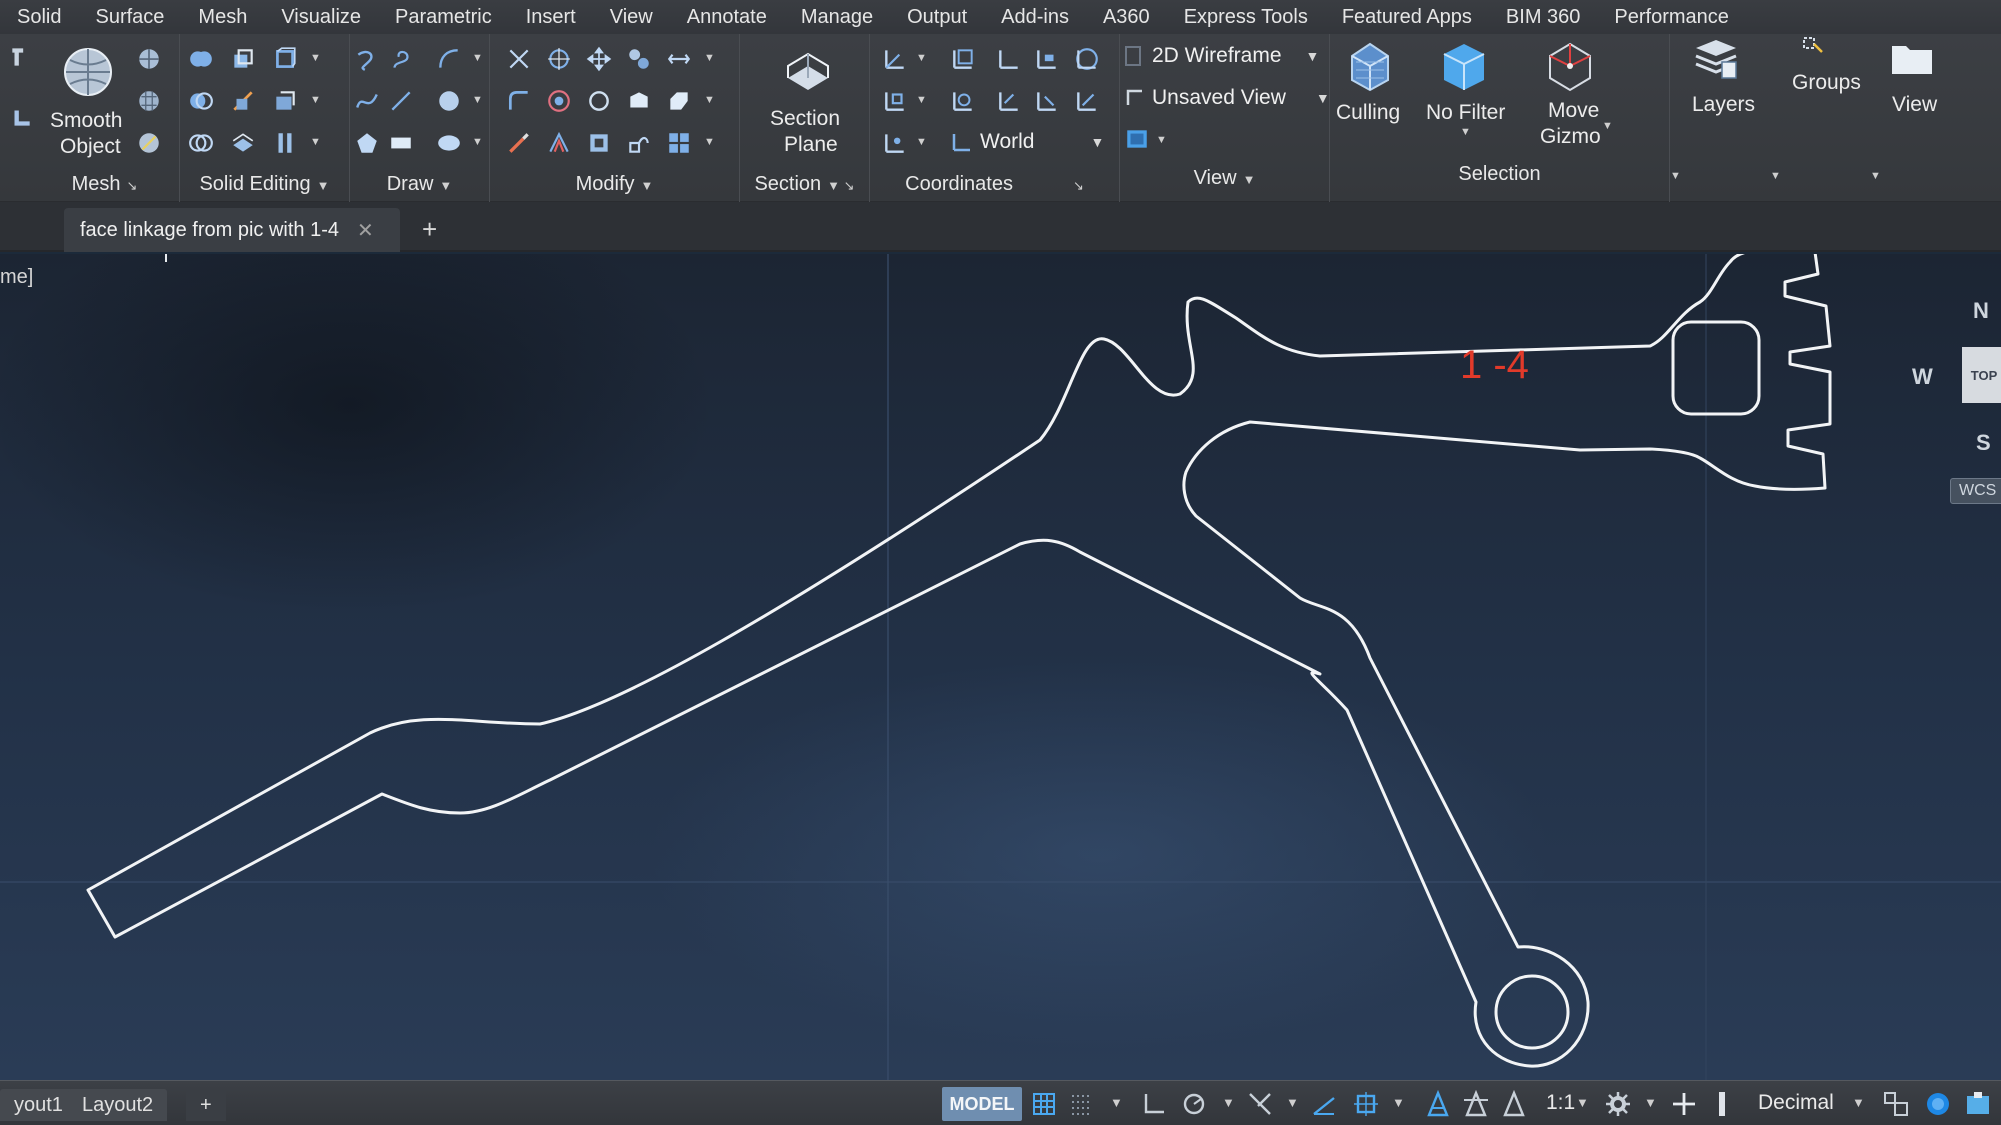 This screenshot has height=1125, width=2001. What do you see at coordinates (1514, 1104) in the screenshot?
I see `annotation-scale-icon` at bounding box center [1514, 1104].